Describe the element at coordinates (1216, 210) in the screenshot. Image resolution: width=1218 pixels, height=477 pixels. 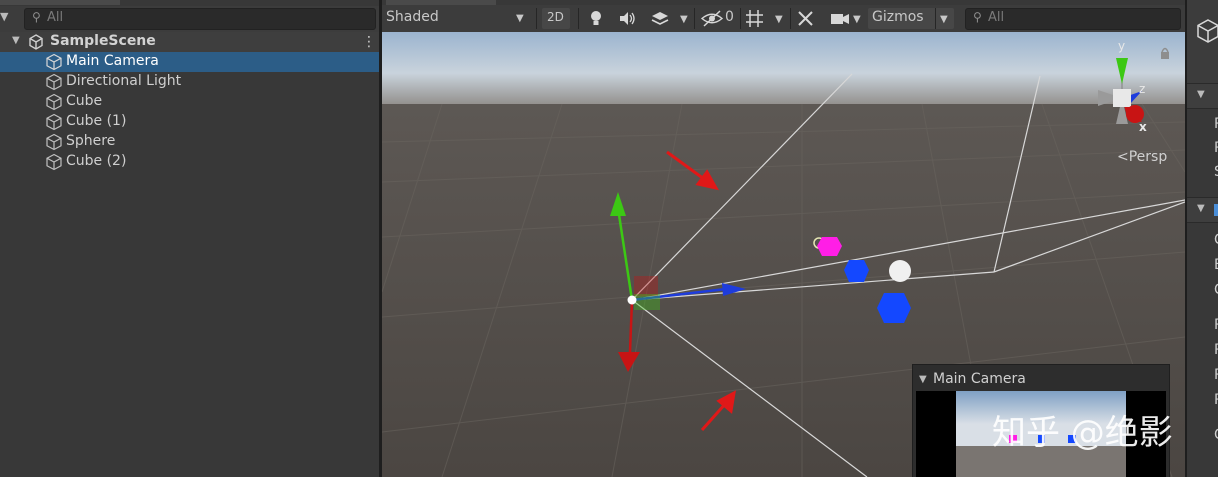
I see `camera-component-icon` at that location.